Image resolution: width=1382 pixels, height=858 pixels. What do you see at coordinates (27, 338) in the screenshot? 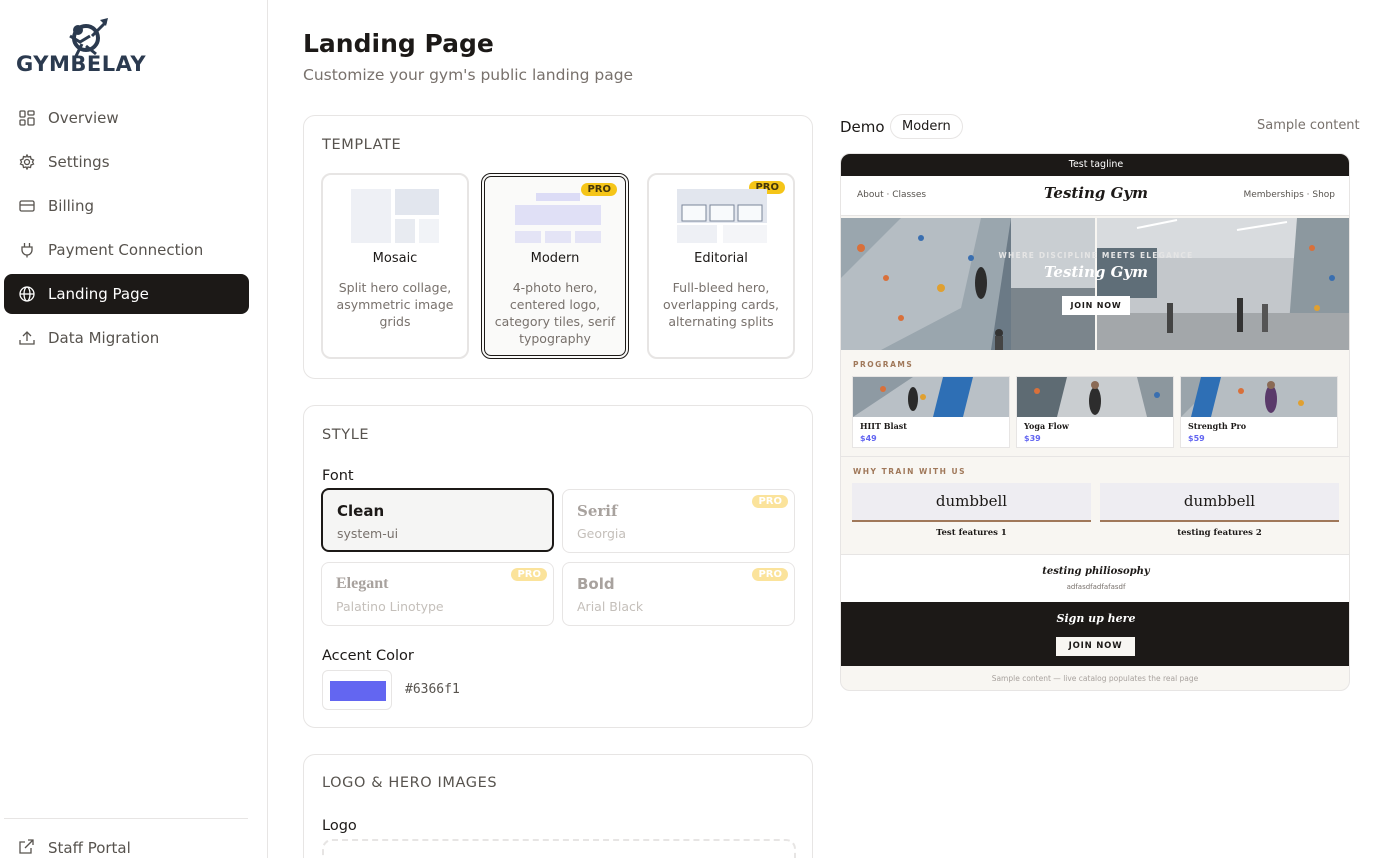
I see `upload-icon` at bounding box center [27, 338].